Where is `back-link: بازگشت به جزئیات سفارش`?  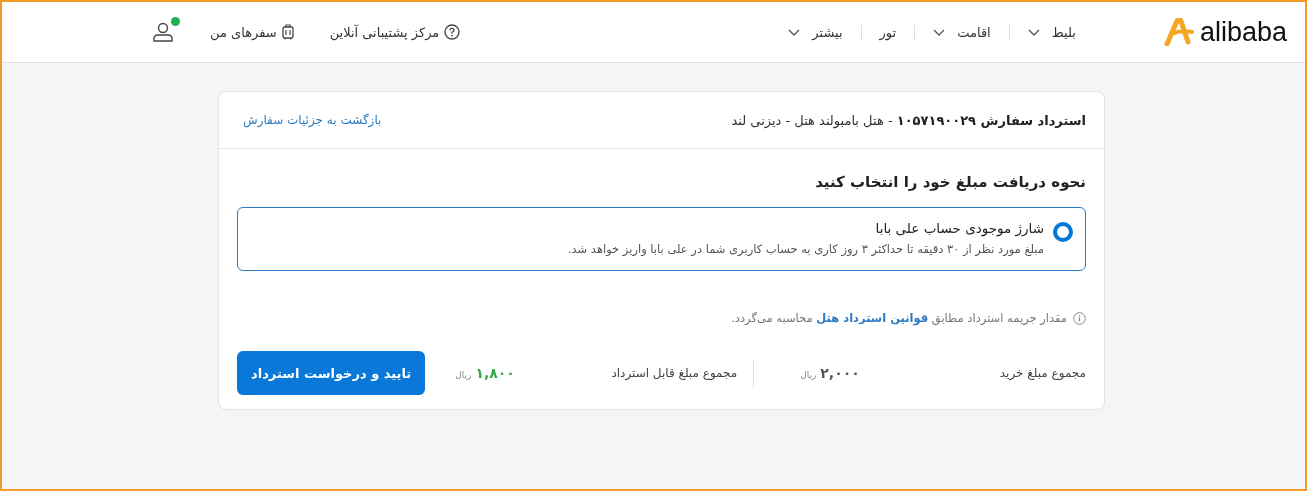
back-link: بازگشت به جزئیات سفارش is located at coordinates (312, 120).